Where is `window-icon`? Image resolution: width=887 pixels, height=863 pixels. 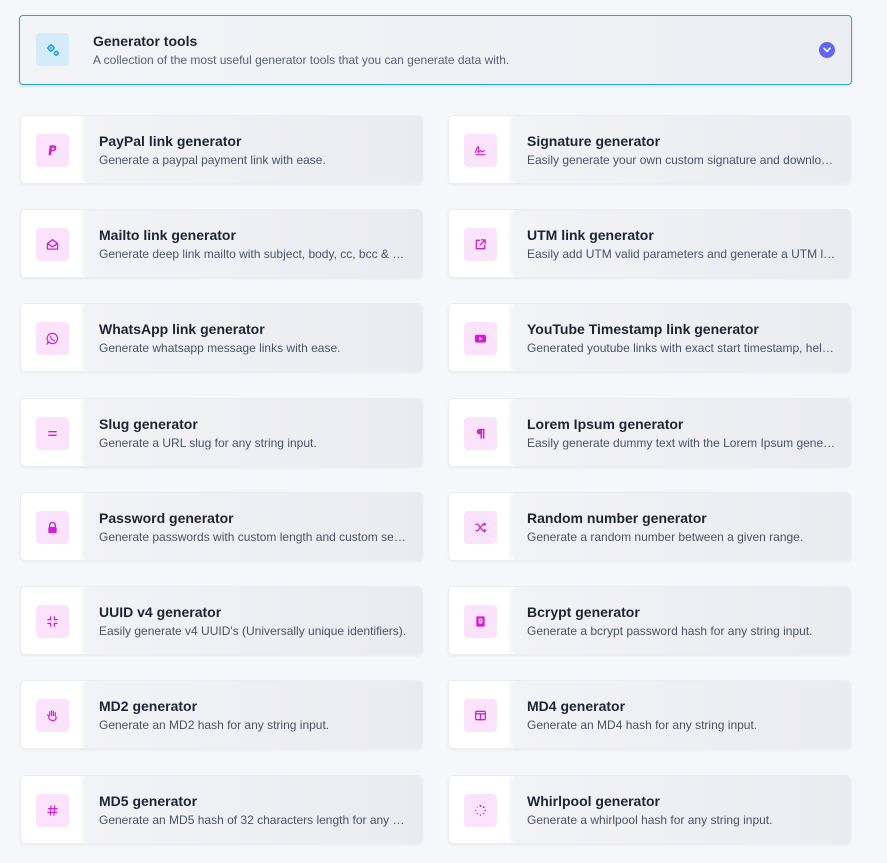 window-icon is located at coordinates (480, 715).